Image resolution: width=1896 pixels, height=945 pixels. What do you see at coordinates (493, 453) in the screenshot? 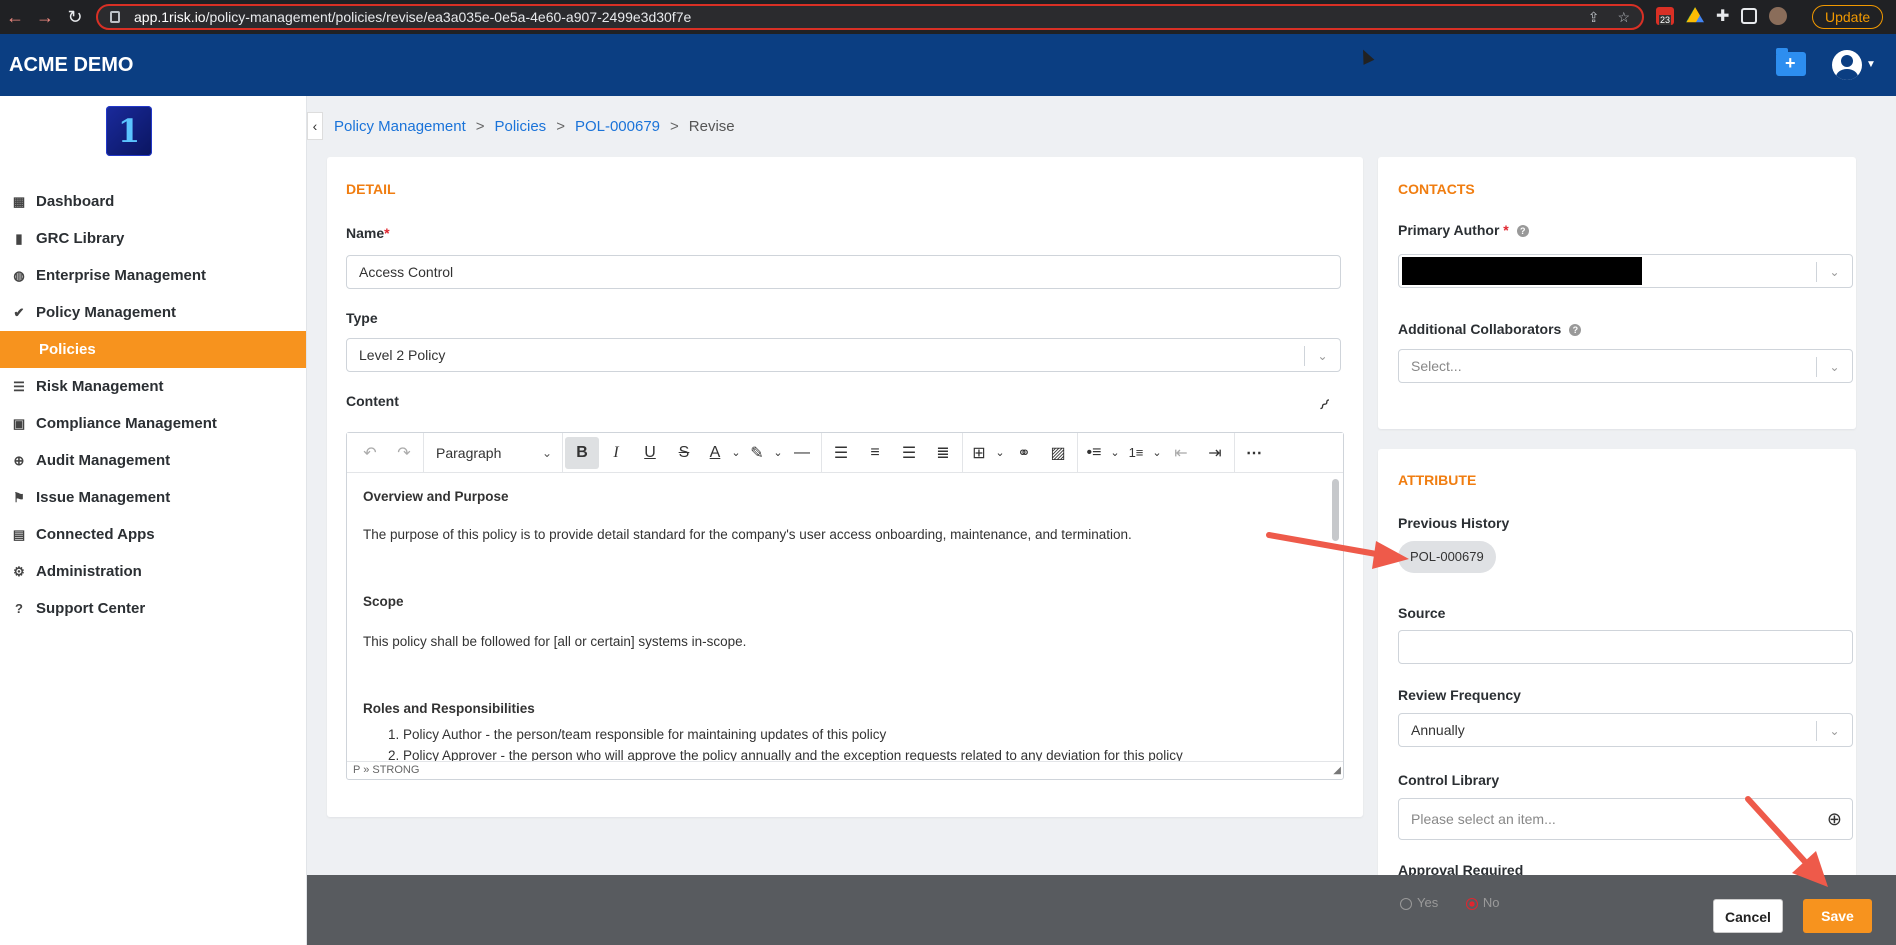
I see `block-format-select: Paragraph ⌄` at bounding box center [493, 453].